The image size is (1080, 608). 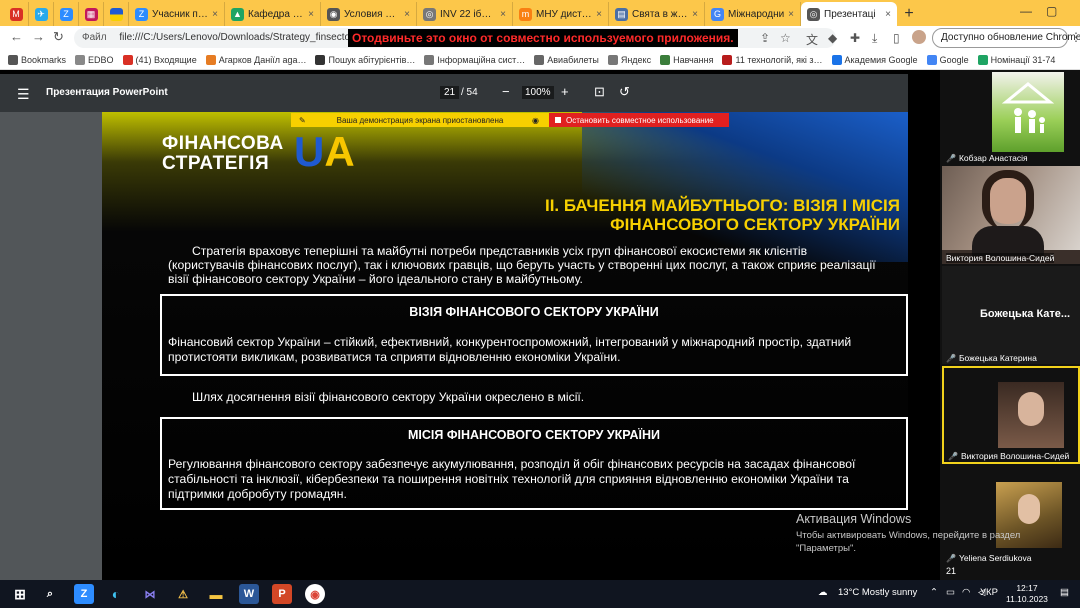 I want to click on update-chrome-button: Доступно обновление Chrome, so click(x=1006, y=38).